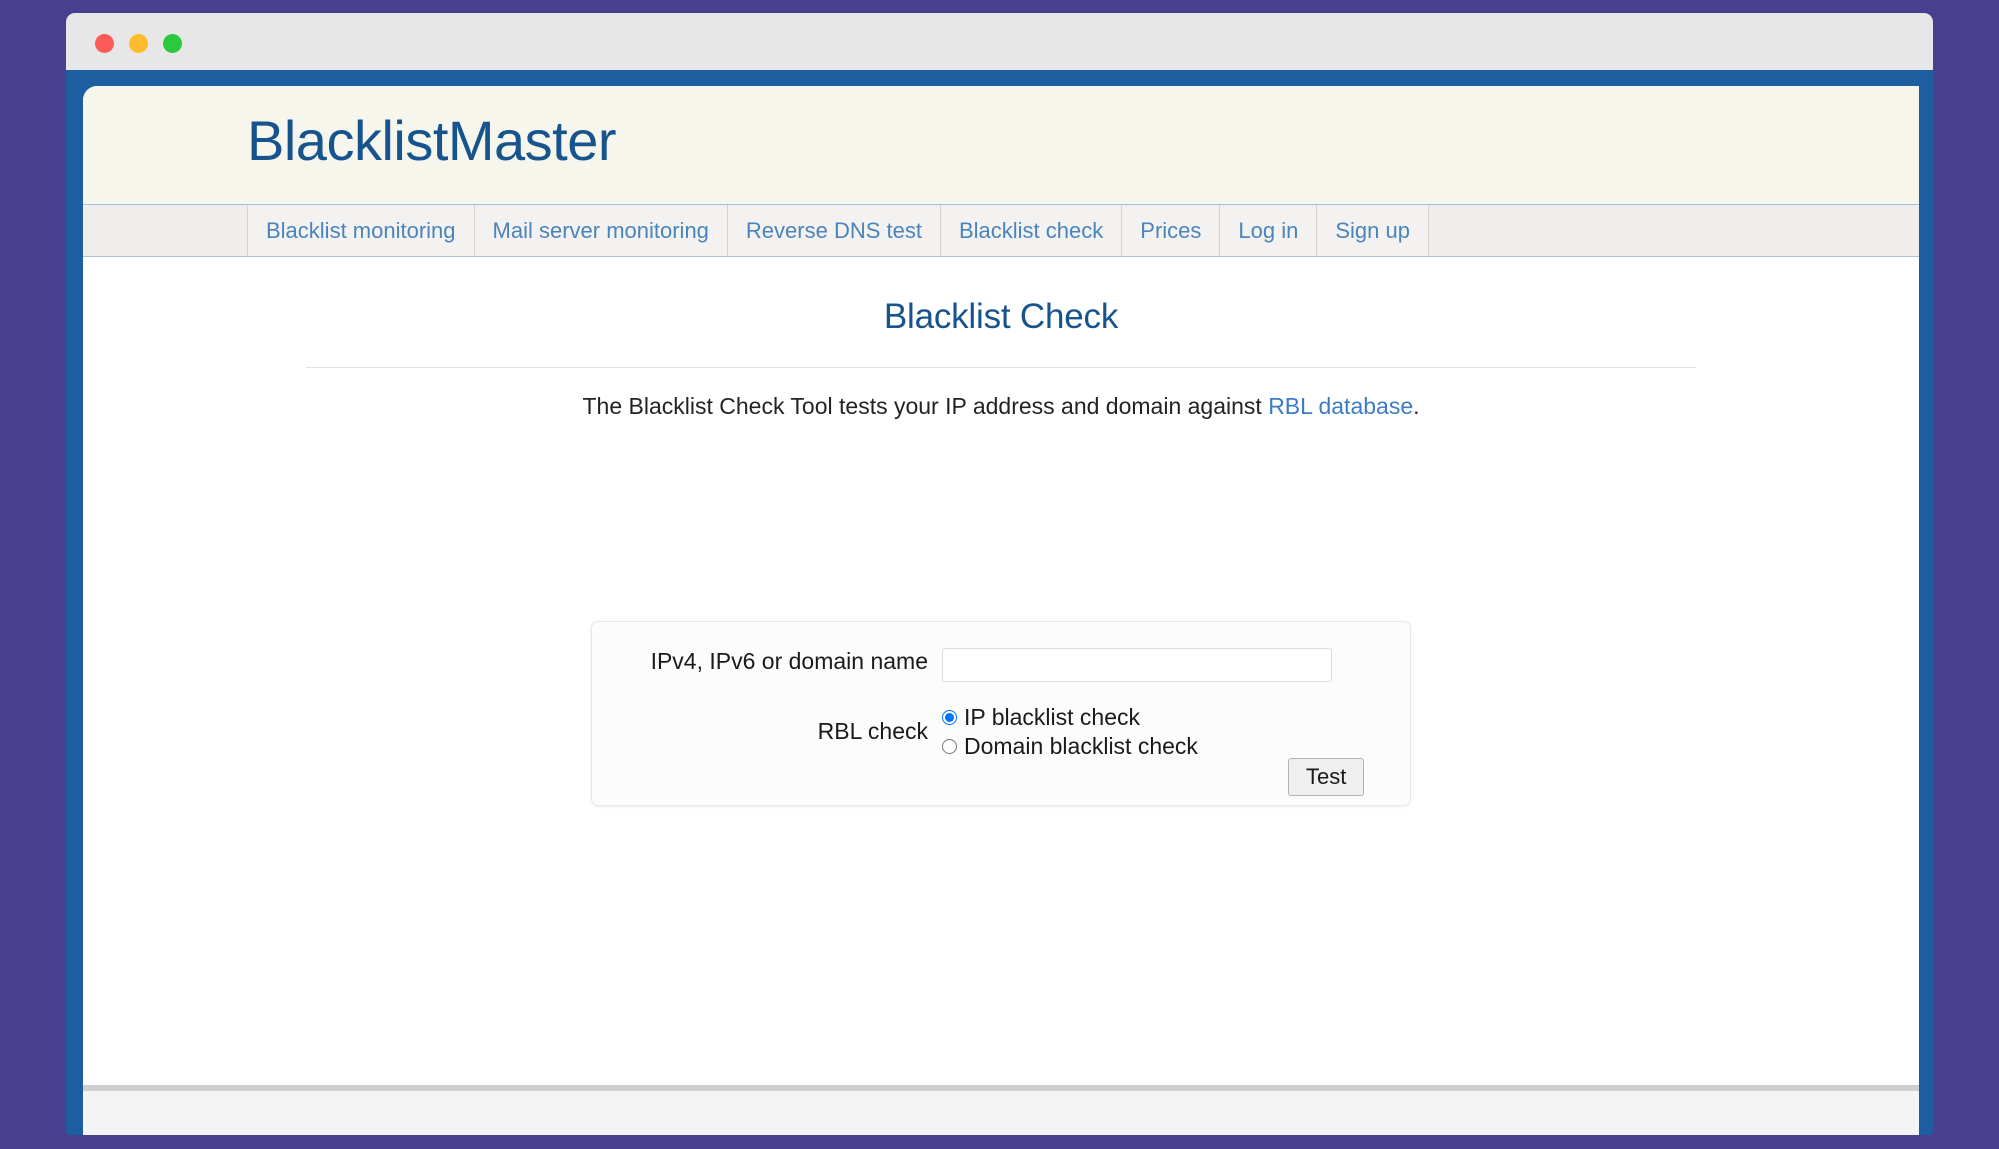 This screenshot has width=1999, height=1149. I want to click on window-controls, so click(138, 43).